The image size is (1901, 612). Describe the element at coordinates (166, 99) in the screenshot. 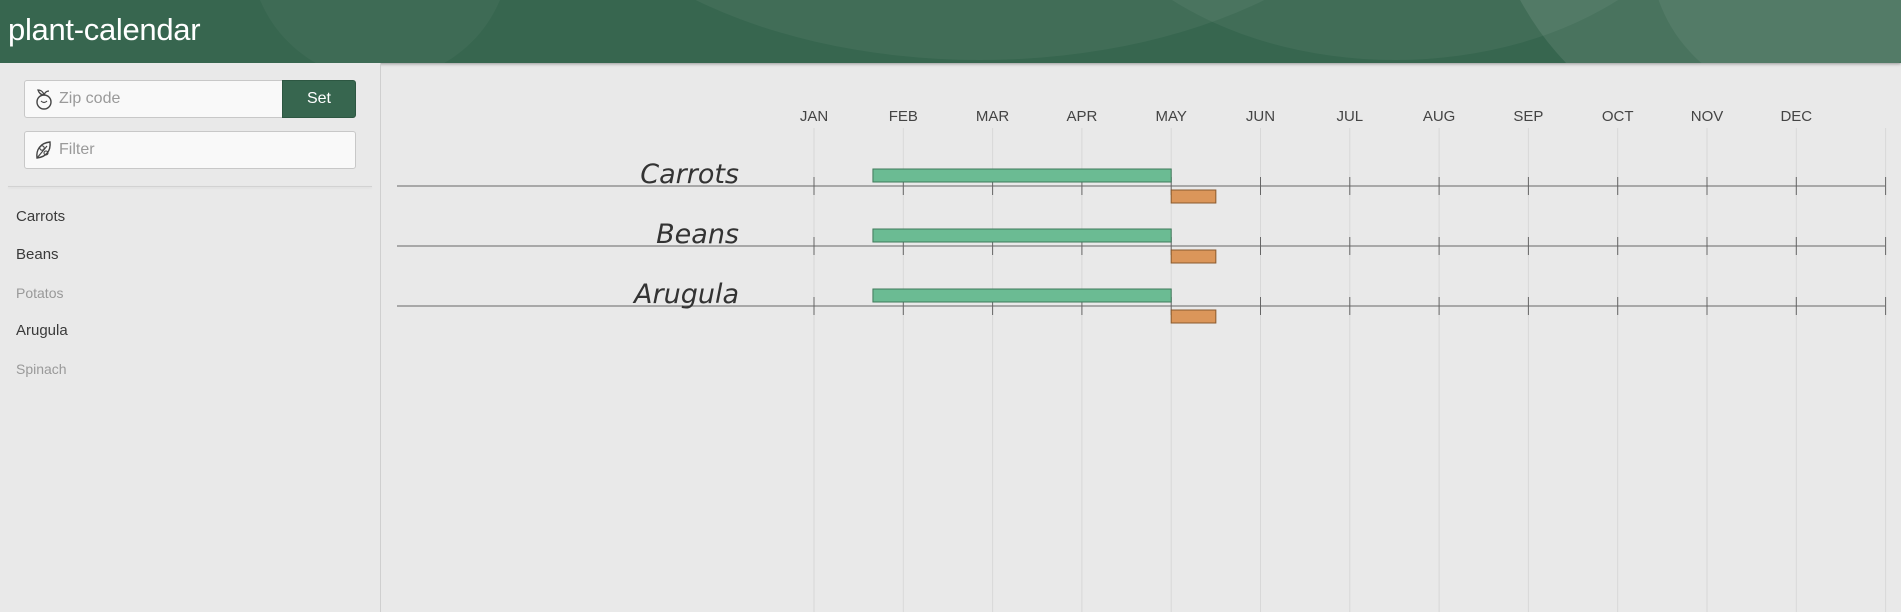

I see `zip-code-input` at that location.